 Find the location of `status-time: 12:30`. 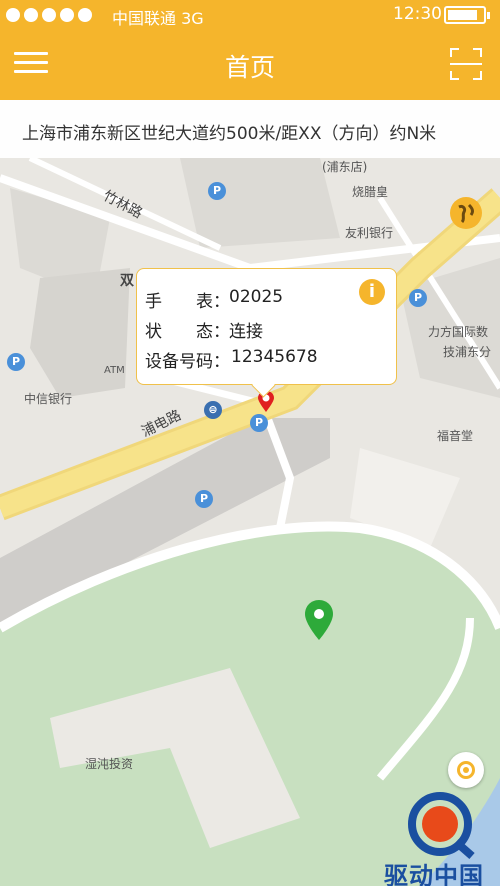

status-time: 12:30 is located at coordinates (417, 14).